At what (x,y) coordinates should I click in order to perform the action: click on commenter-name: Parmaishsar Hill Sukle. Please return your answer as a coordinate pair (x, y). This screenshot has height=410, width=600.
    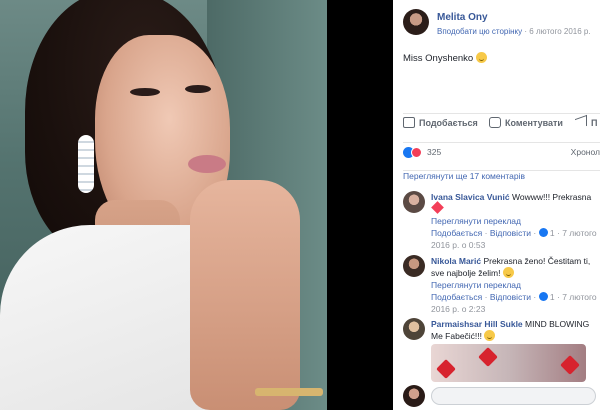
    Looking at the image, I should click on (477, 324).